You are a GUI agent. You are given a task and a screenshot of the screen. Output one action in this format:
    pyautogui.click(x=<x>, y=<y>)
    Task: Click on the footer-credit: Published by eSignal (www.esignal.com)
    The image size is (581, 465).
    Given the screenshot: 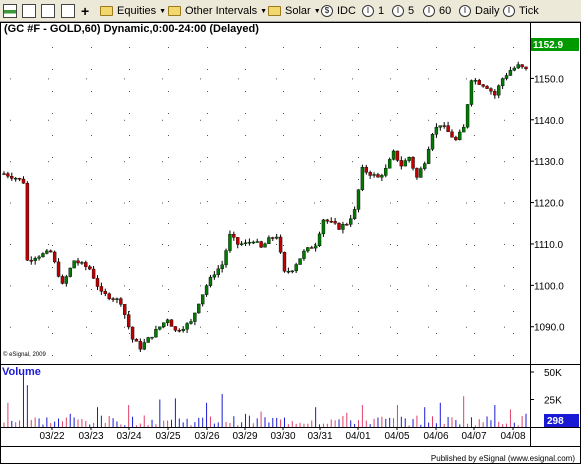 What is the action you would take?
    pyautogui.click(x=502, y=458)
    